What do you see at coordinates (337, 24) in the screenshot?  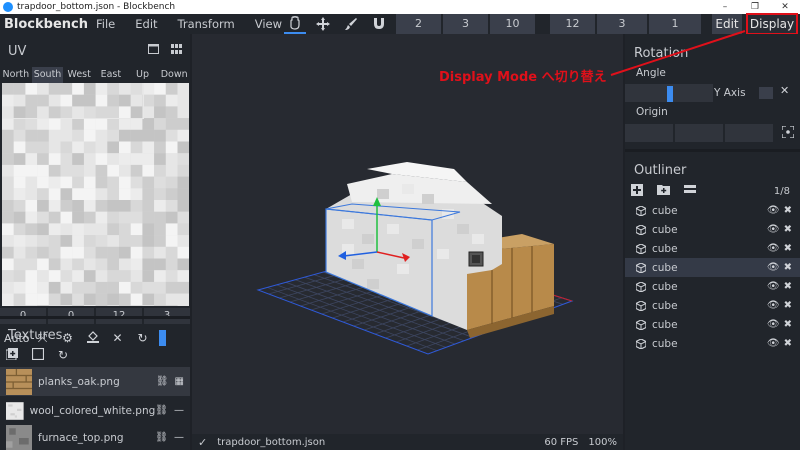 I see `tool-group` at bounding box center [337, 24].